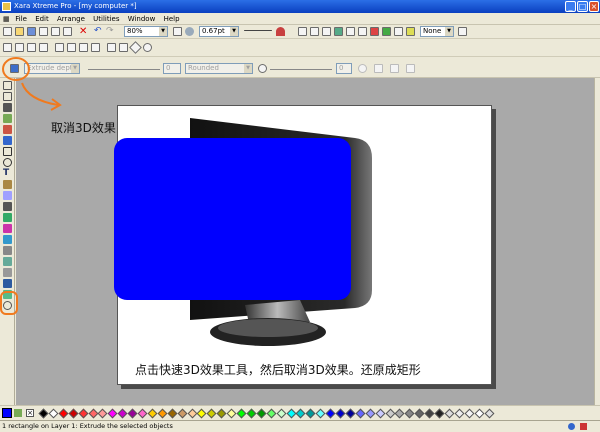 This screenshot has height=432, width=600. Describe the element at coordinates (172, 68) in the screenshot. I see `depth-value-field: 0` at that location.